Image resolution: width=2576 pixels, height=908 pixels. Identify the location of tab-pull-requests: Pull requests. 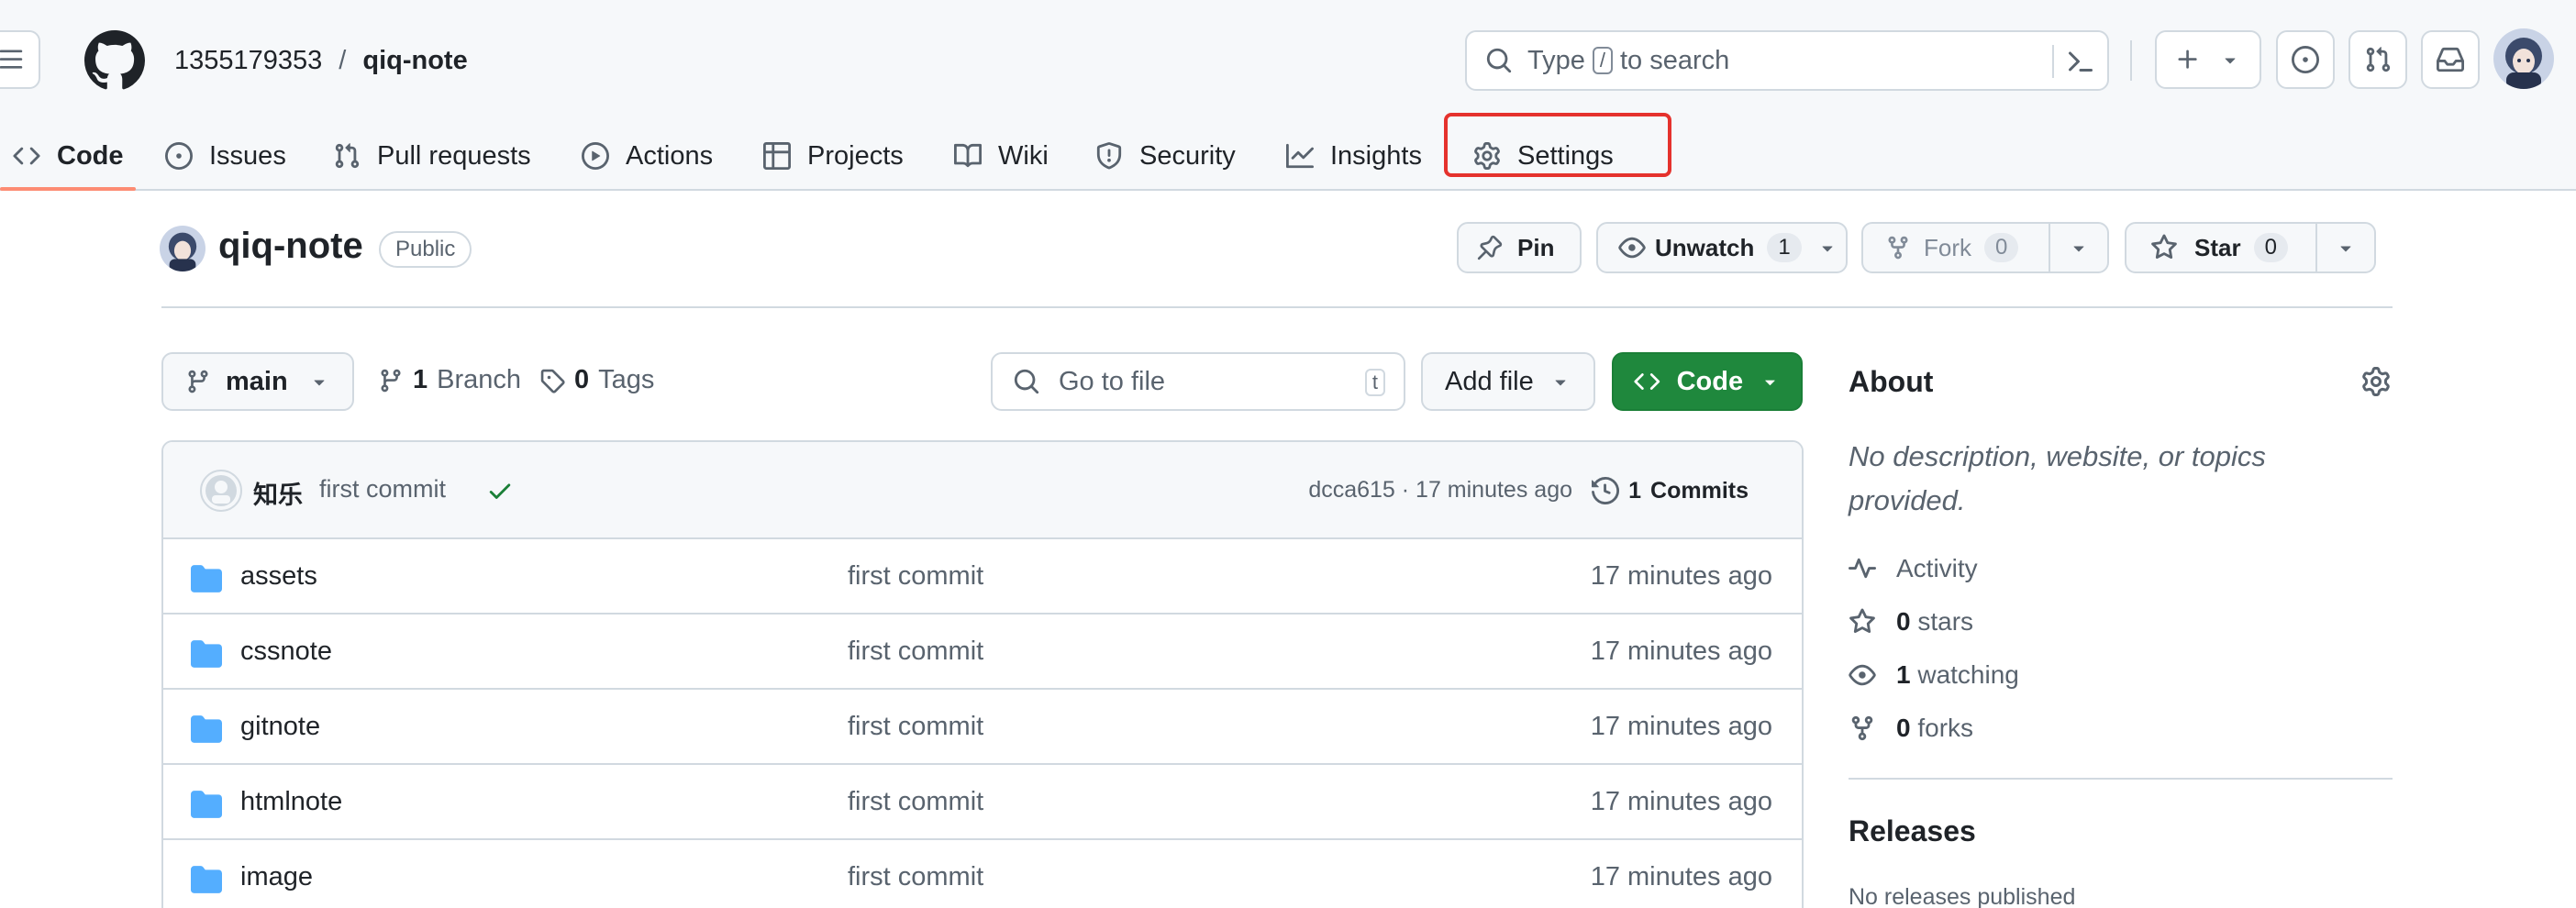
(432, 156).